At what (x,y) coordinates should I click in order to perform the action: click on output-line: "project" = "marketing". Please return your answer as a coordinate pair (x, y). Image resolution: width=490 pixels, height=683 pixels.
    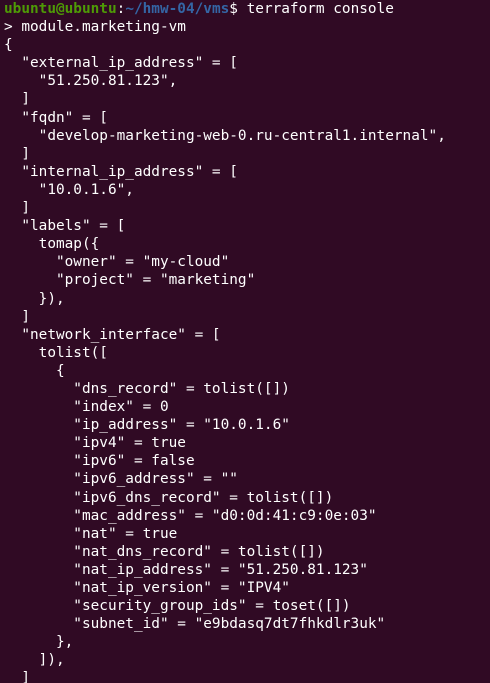
    Looking at the image, I should click on (130, 280).